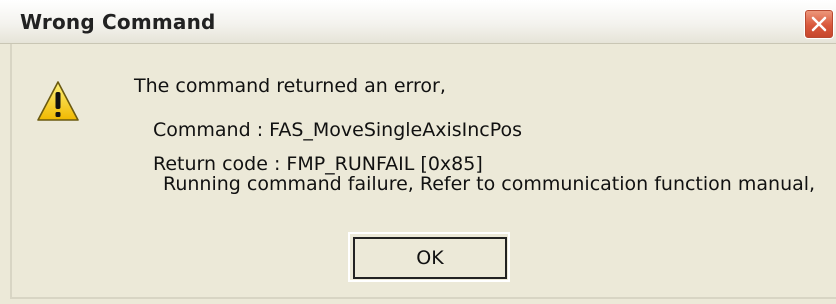 This screenshot has width=836, height=304. Describe the element at coordinates (418, 22) in the screenshot. I see `title-bar: Wrong Command` at that location.